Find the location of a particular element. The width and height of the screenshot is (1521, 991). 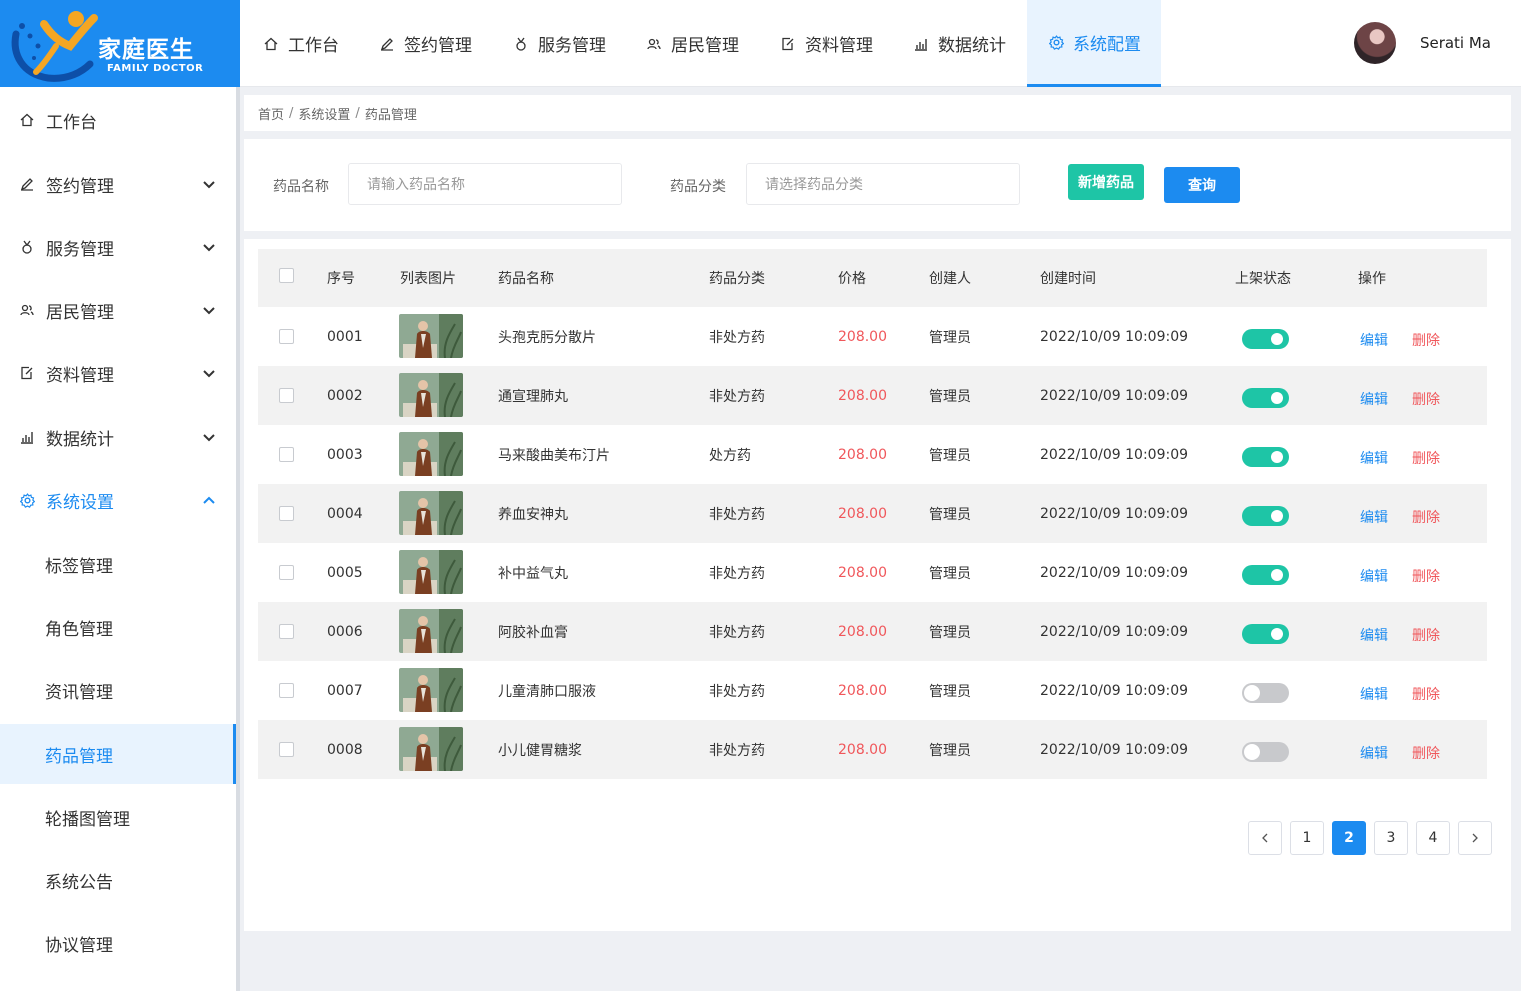

sidebar-subitem-announcements: 系统公告 is located at coordinates (118, 880).